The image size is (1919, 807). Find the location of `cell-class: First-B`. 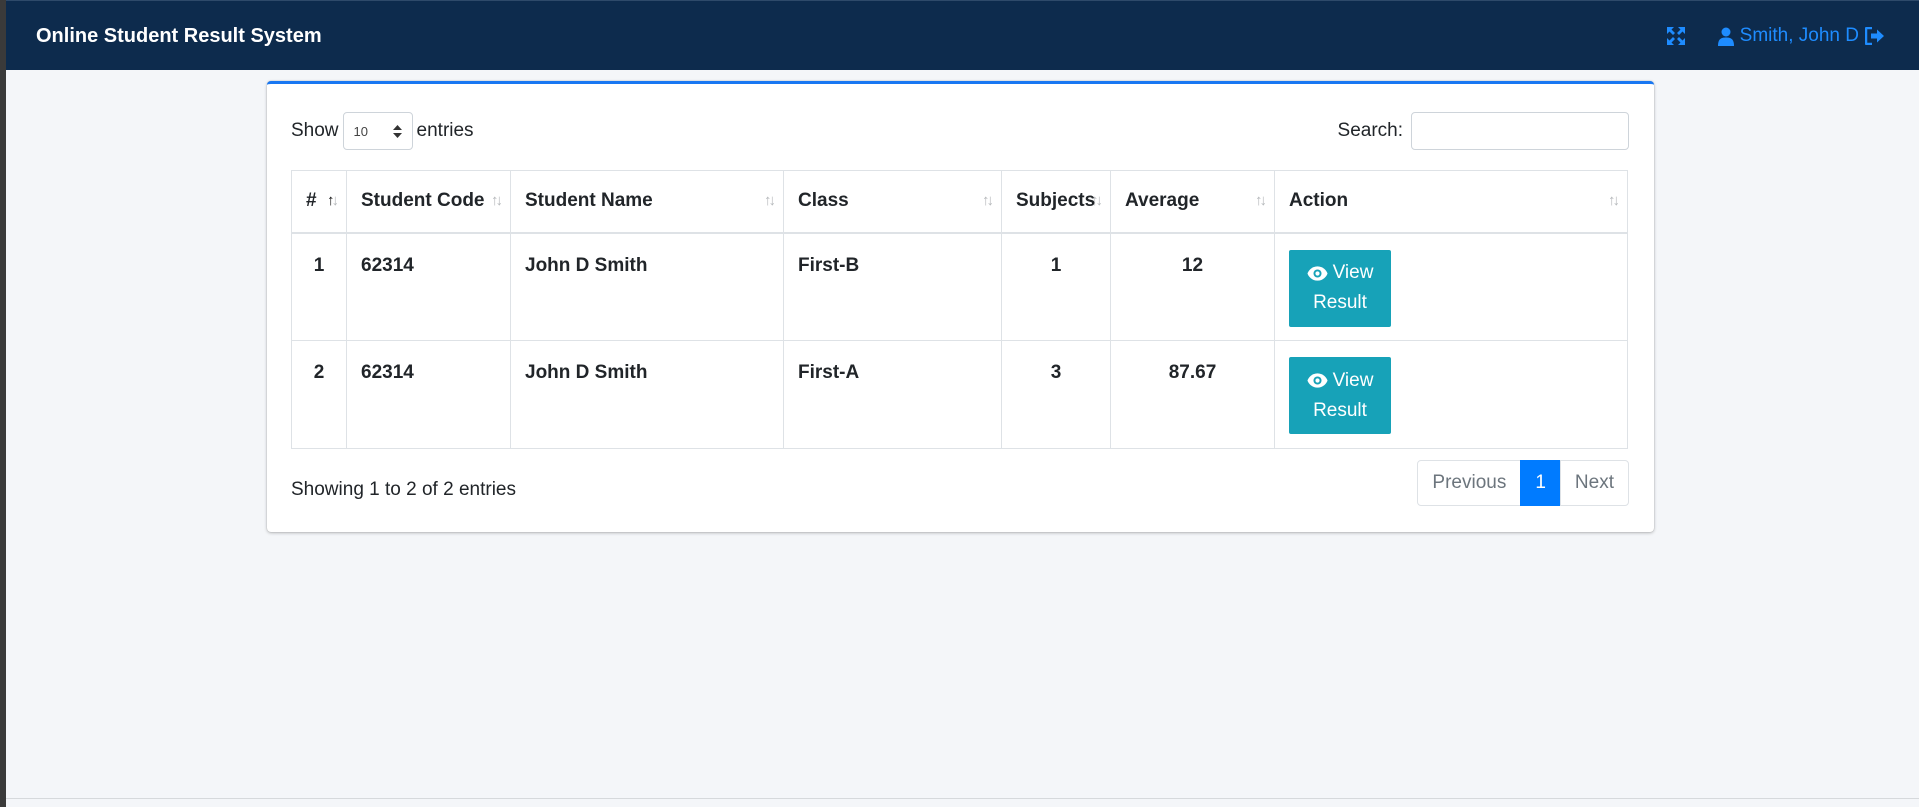

cell-class: First-B is located at coordinates (892, 286).